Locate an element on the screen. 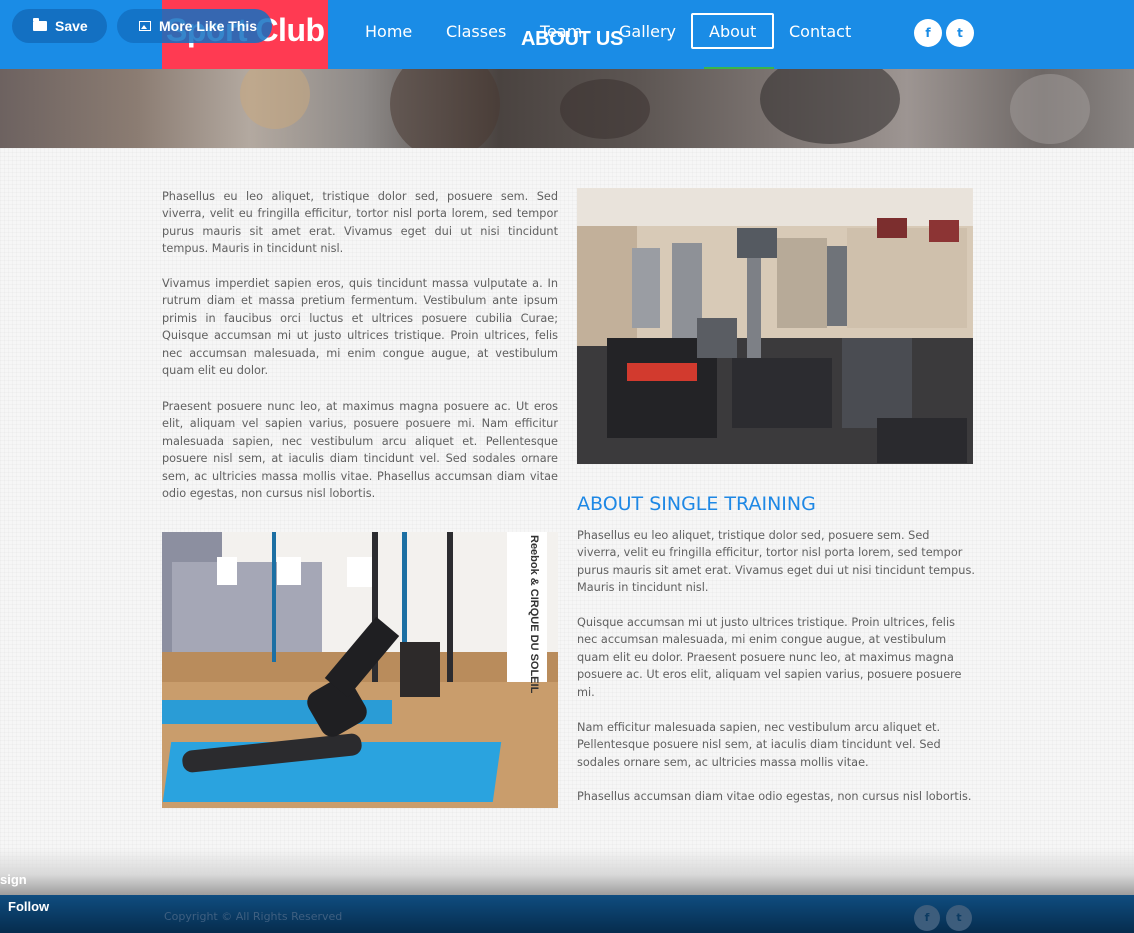 This screenshot has height=933, width=1134. gym-equipment-photo is located at coordinates (775, 326).